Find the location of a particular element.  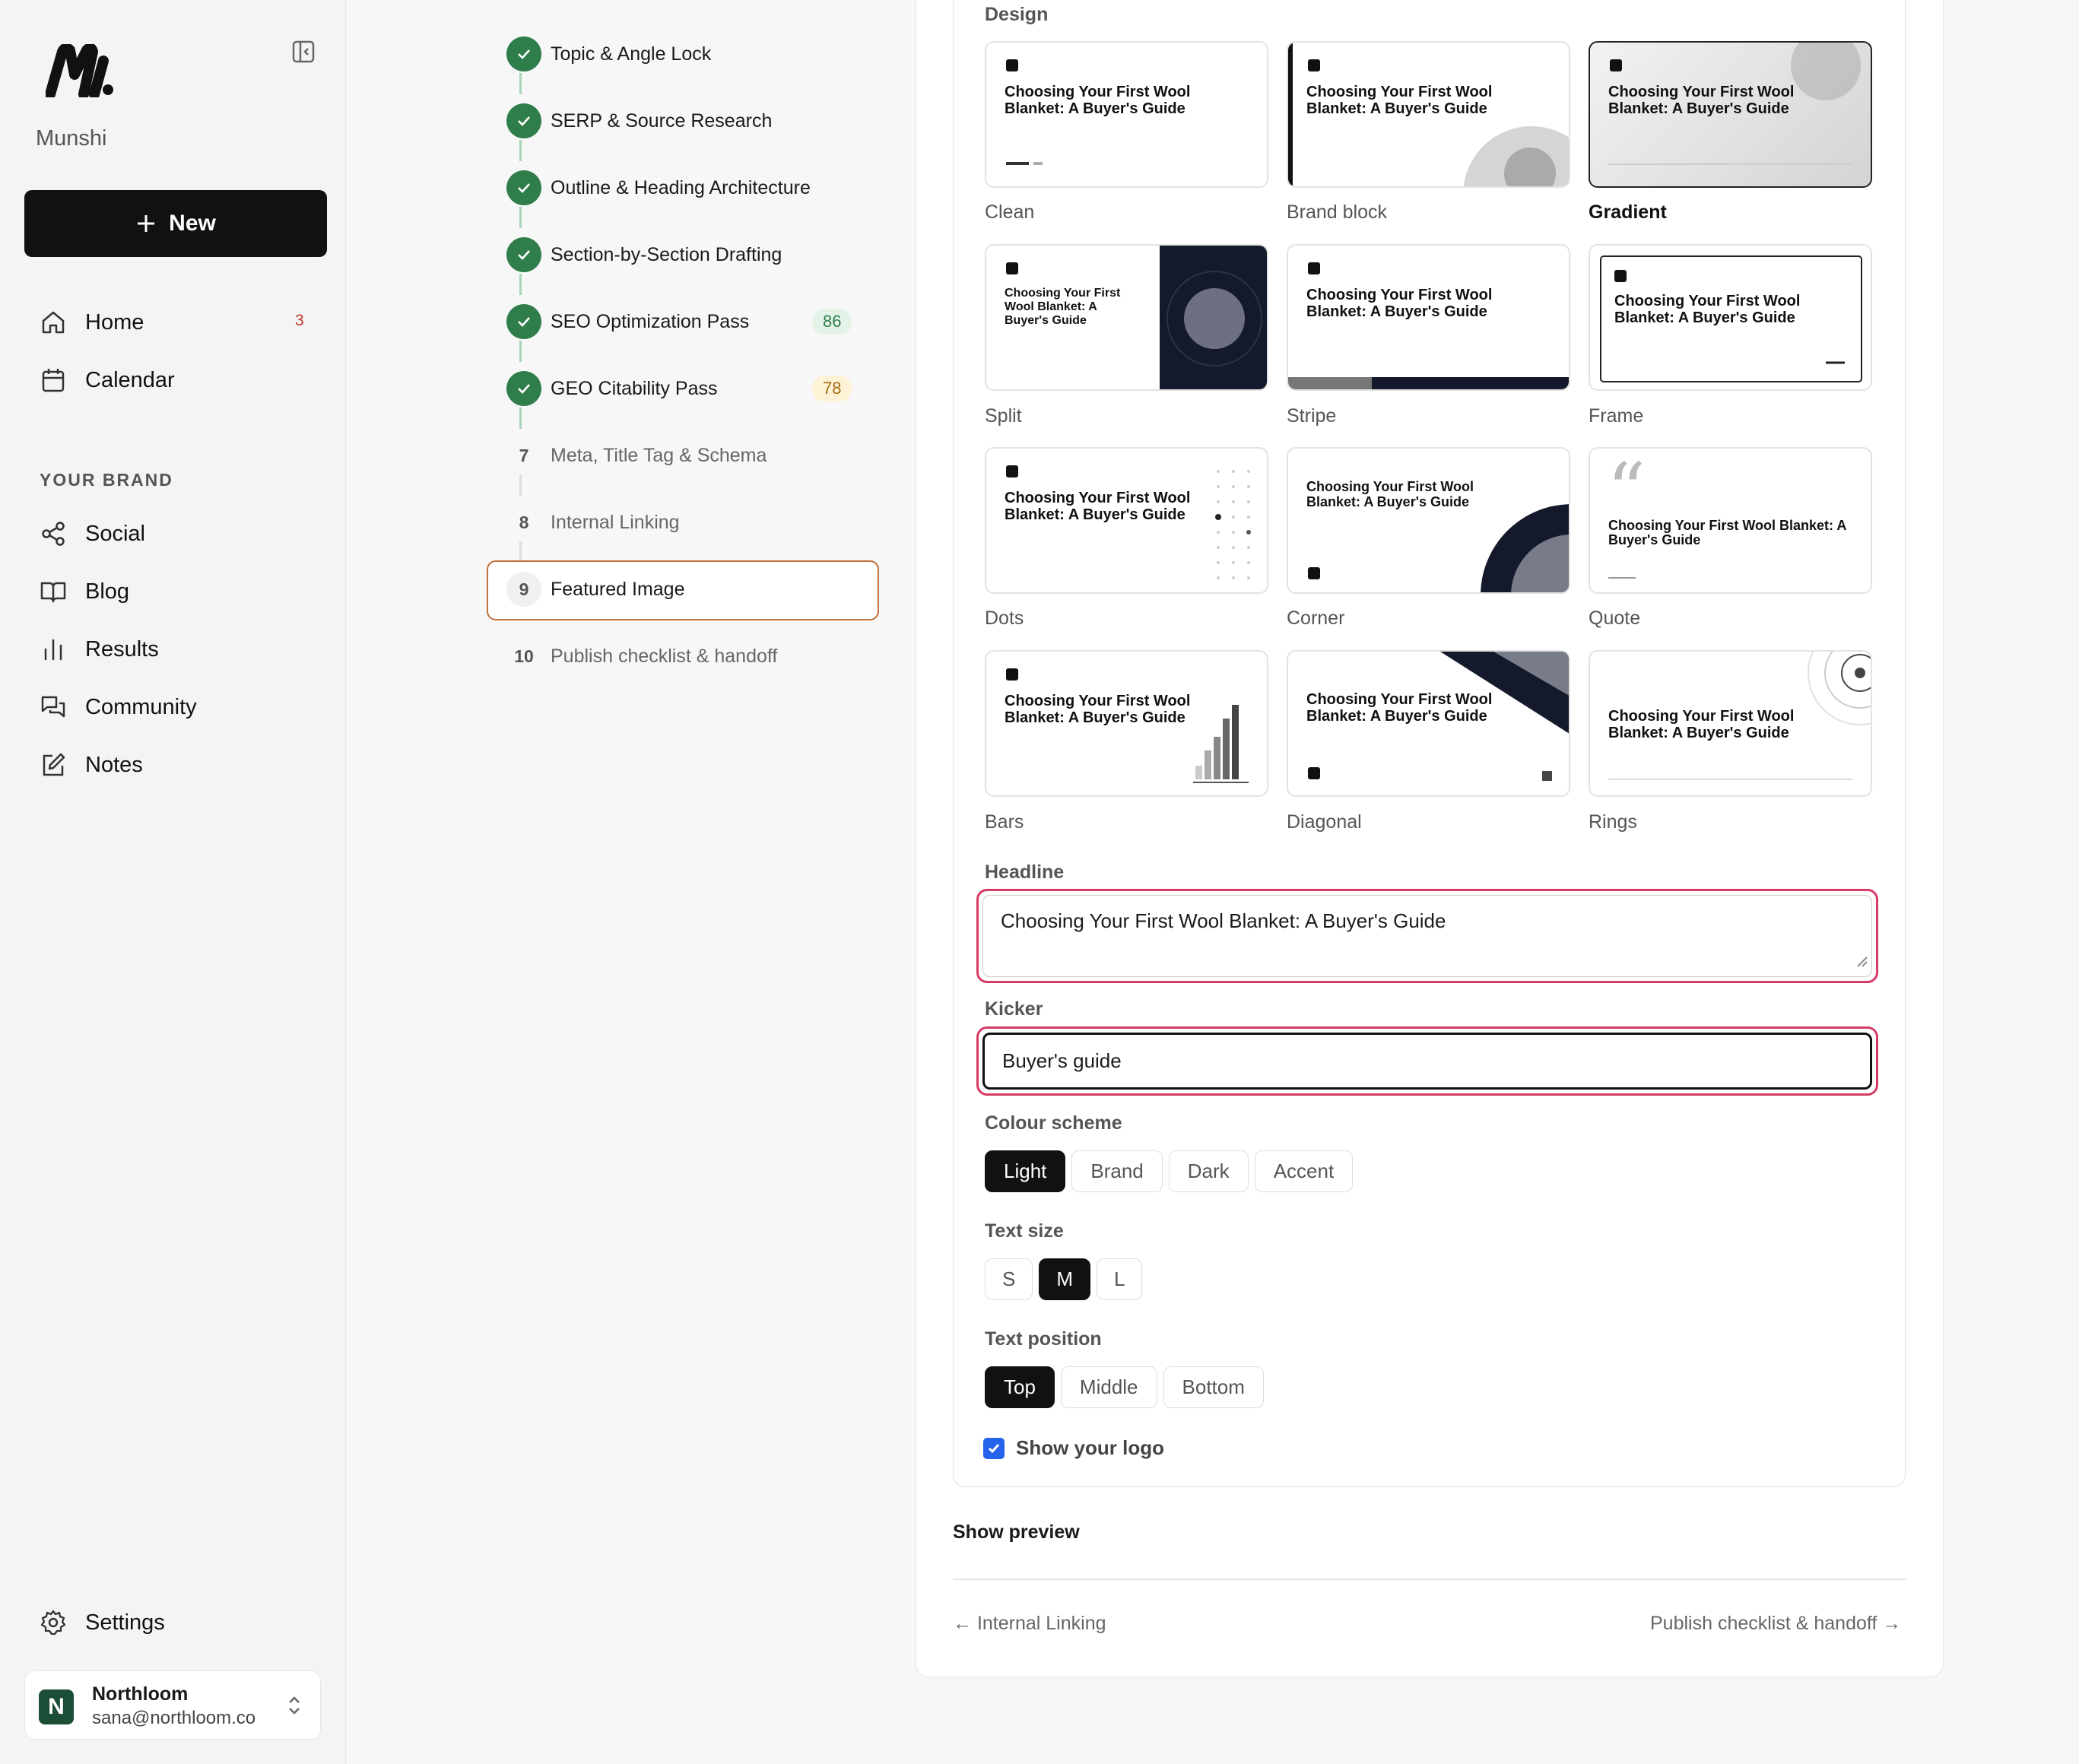

divider is located at coordinates (1429, 1579).